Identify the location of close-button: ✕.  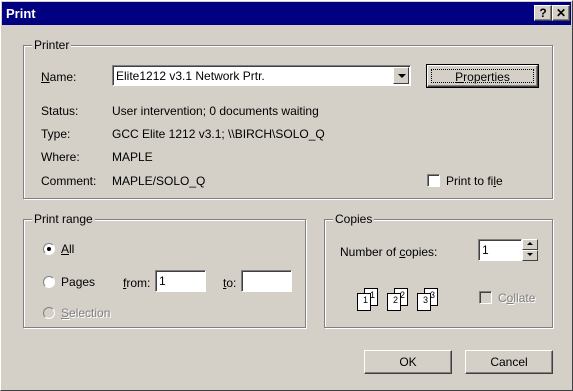
(561, 13).